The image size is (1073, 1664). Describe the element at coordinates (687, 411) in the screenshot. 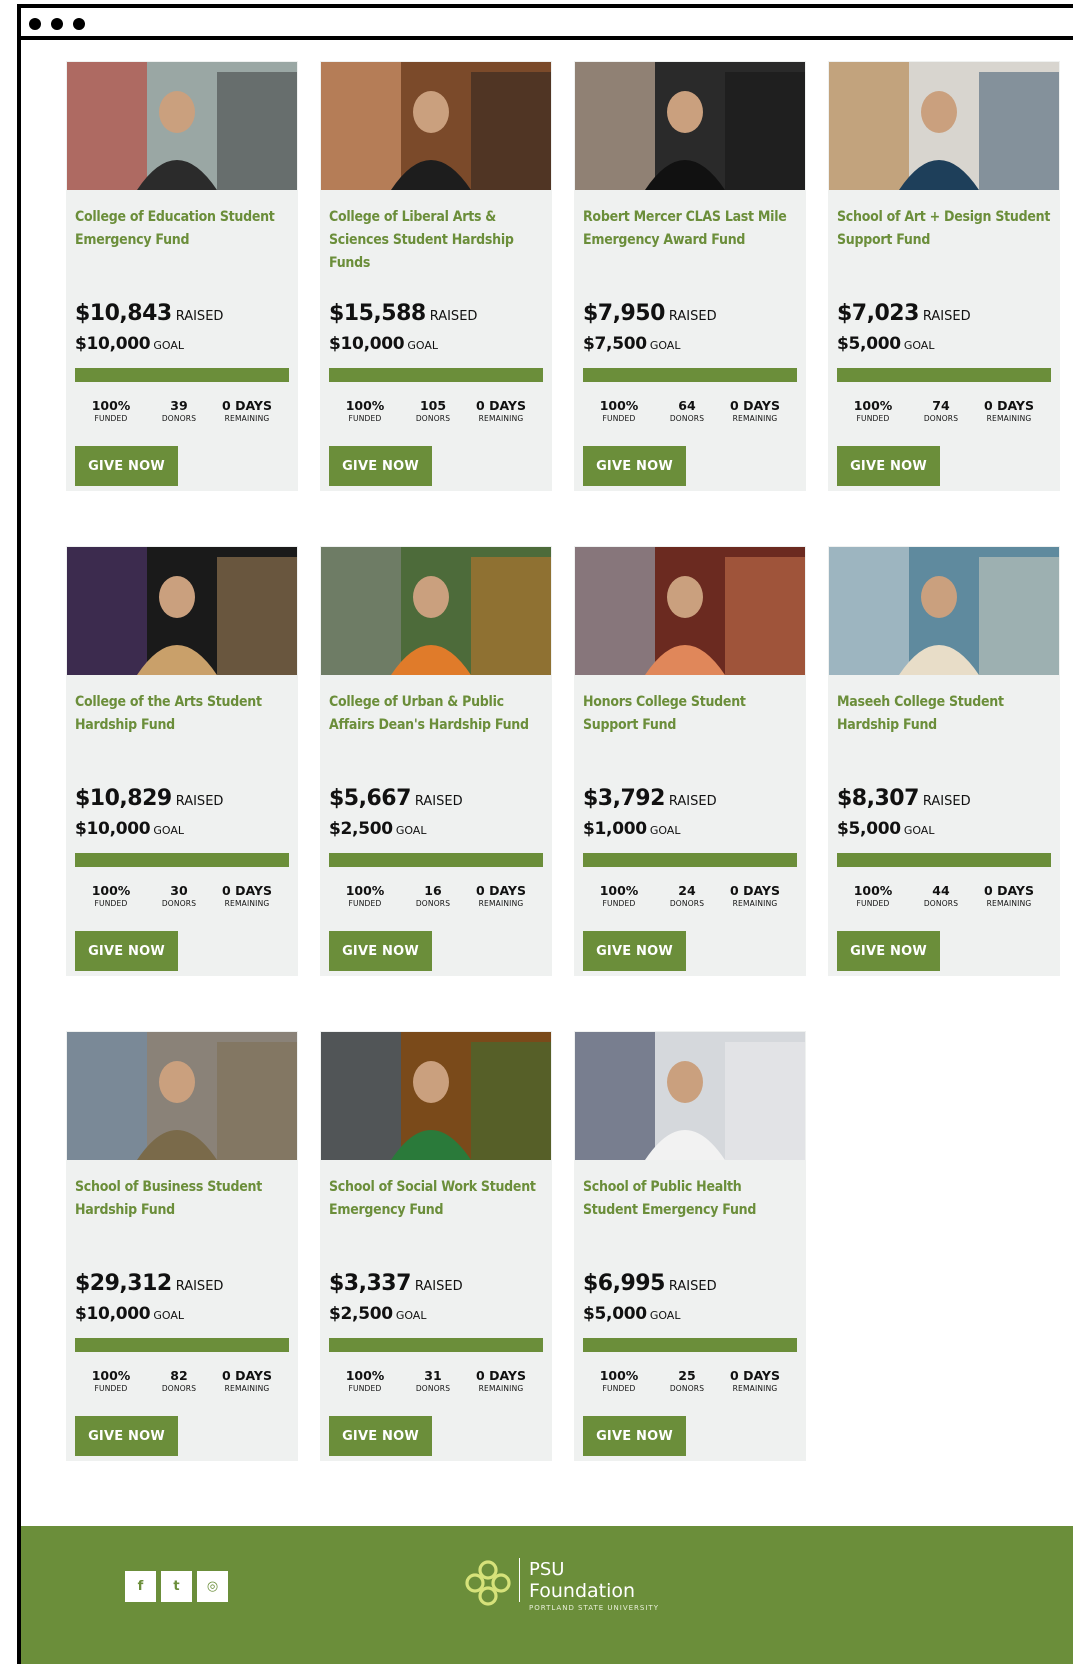

I see `stat-donors: 64 DONORS` at that location.